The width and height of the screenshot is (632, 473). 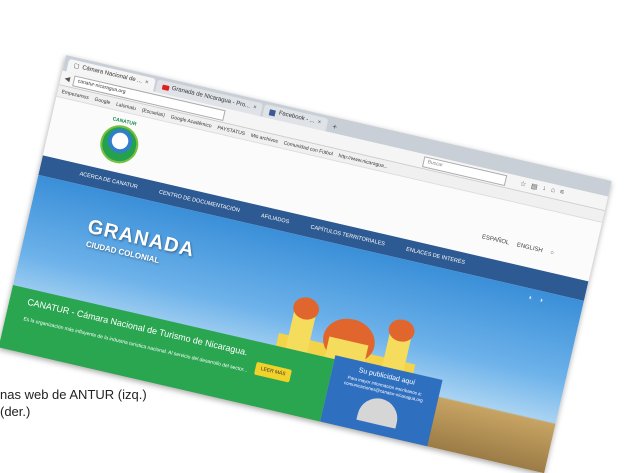 I want to click on page-icon: ▢, so click(x=76, y=67).